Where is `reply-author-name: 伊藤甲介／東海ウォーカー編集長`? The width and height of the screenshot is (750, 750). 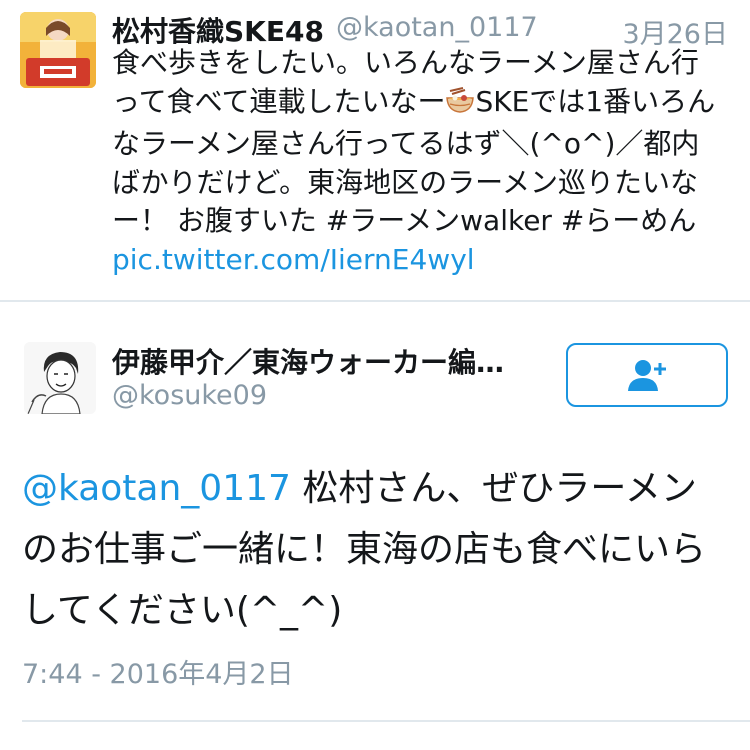 reply-author-name: 伊藤甲介／東海ウォーカー編集長 is located at coordinates (312, 361).